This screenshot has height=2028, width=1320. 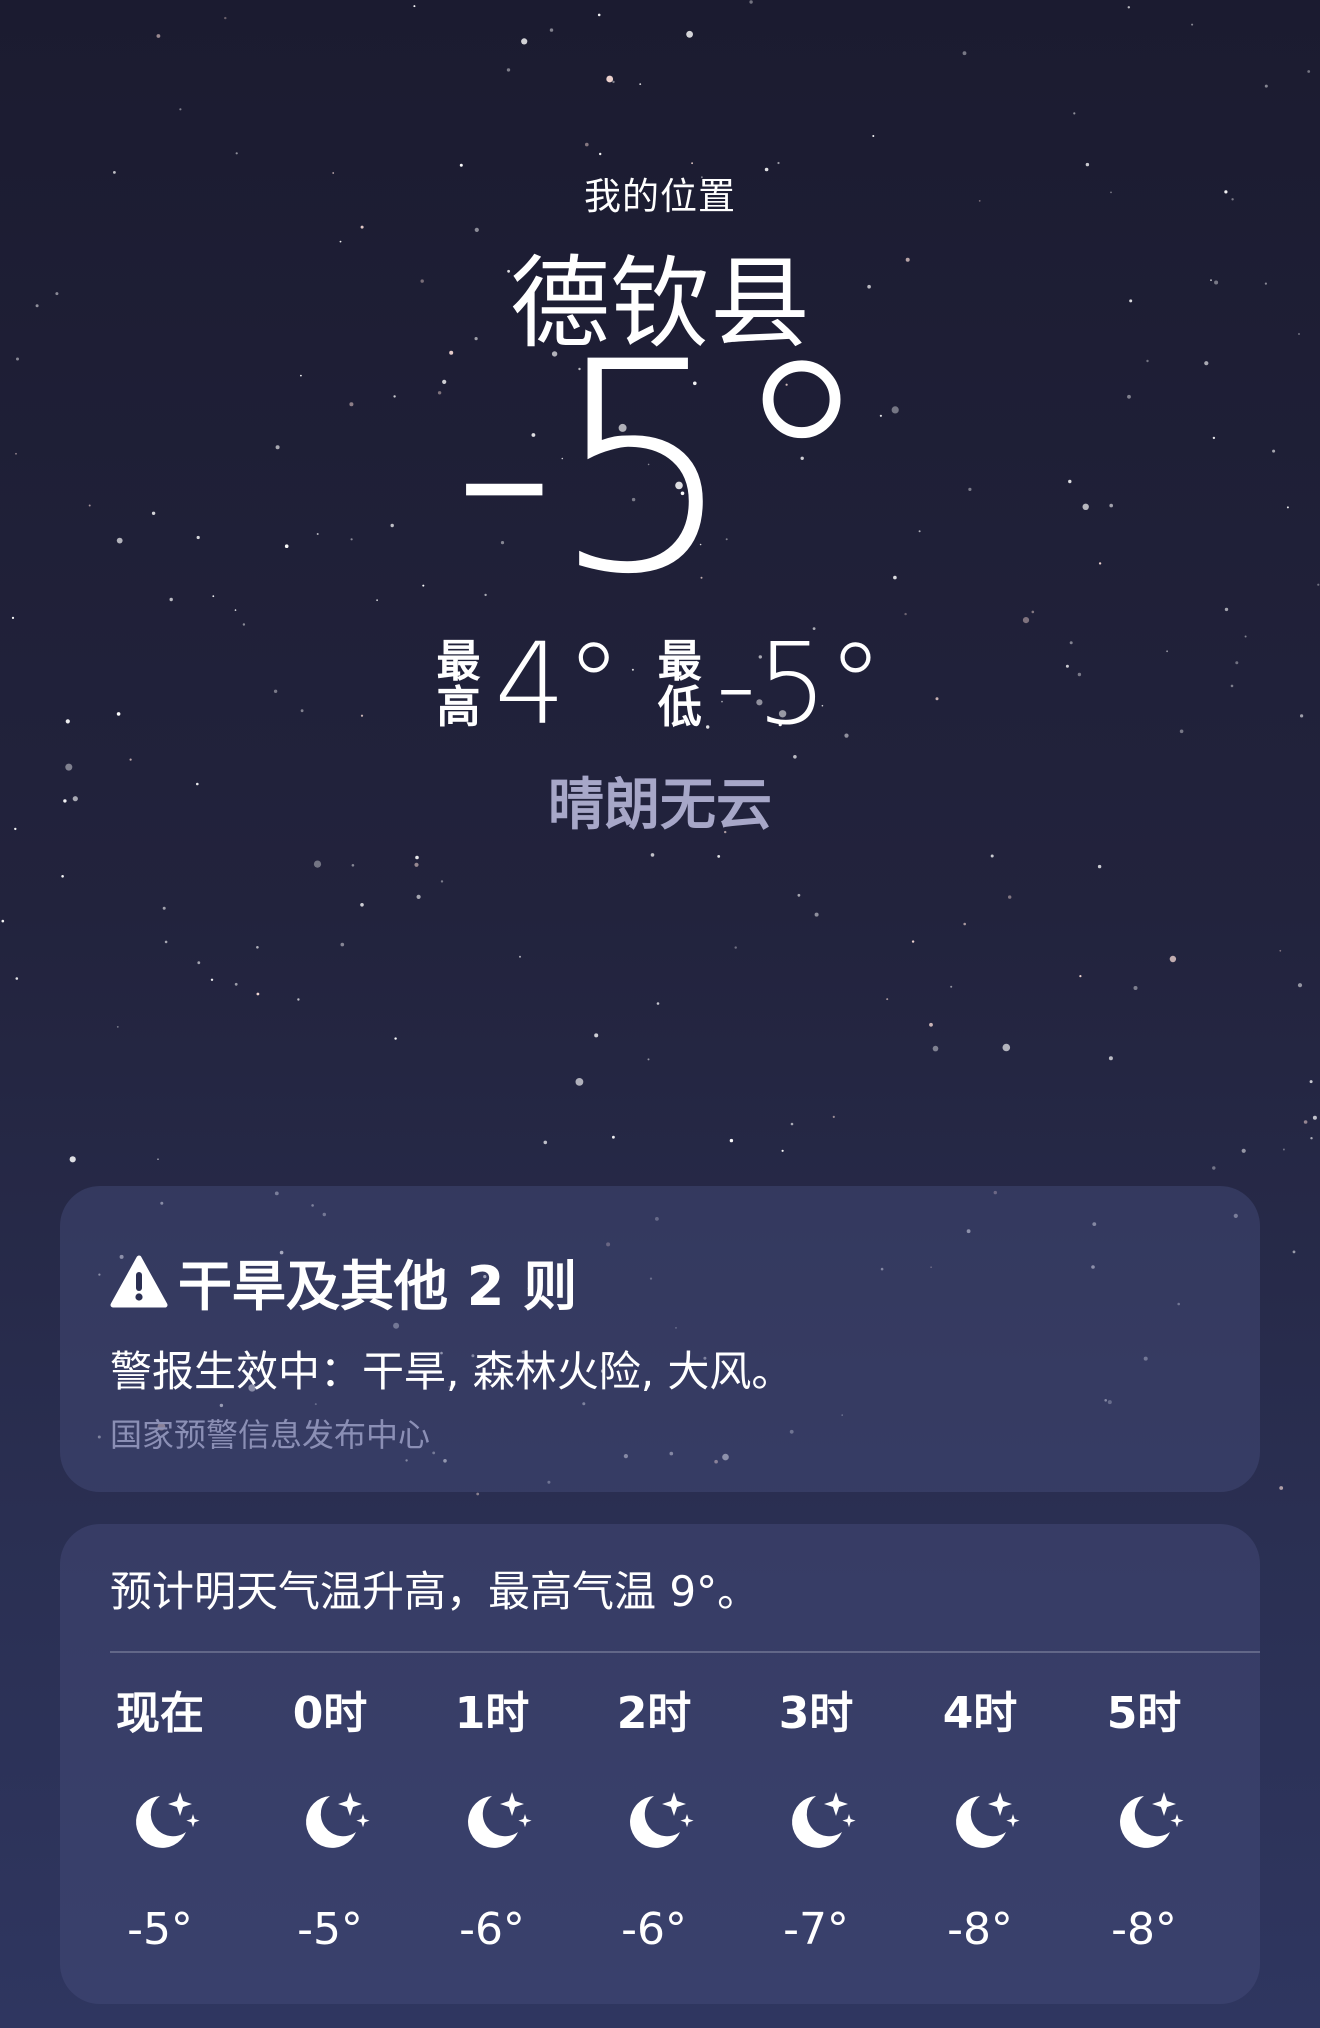 I want to click on high-label: 最 高, so click(x=459, y=685).